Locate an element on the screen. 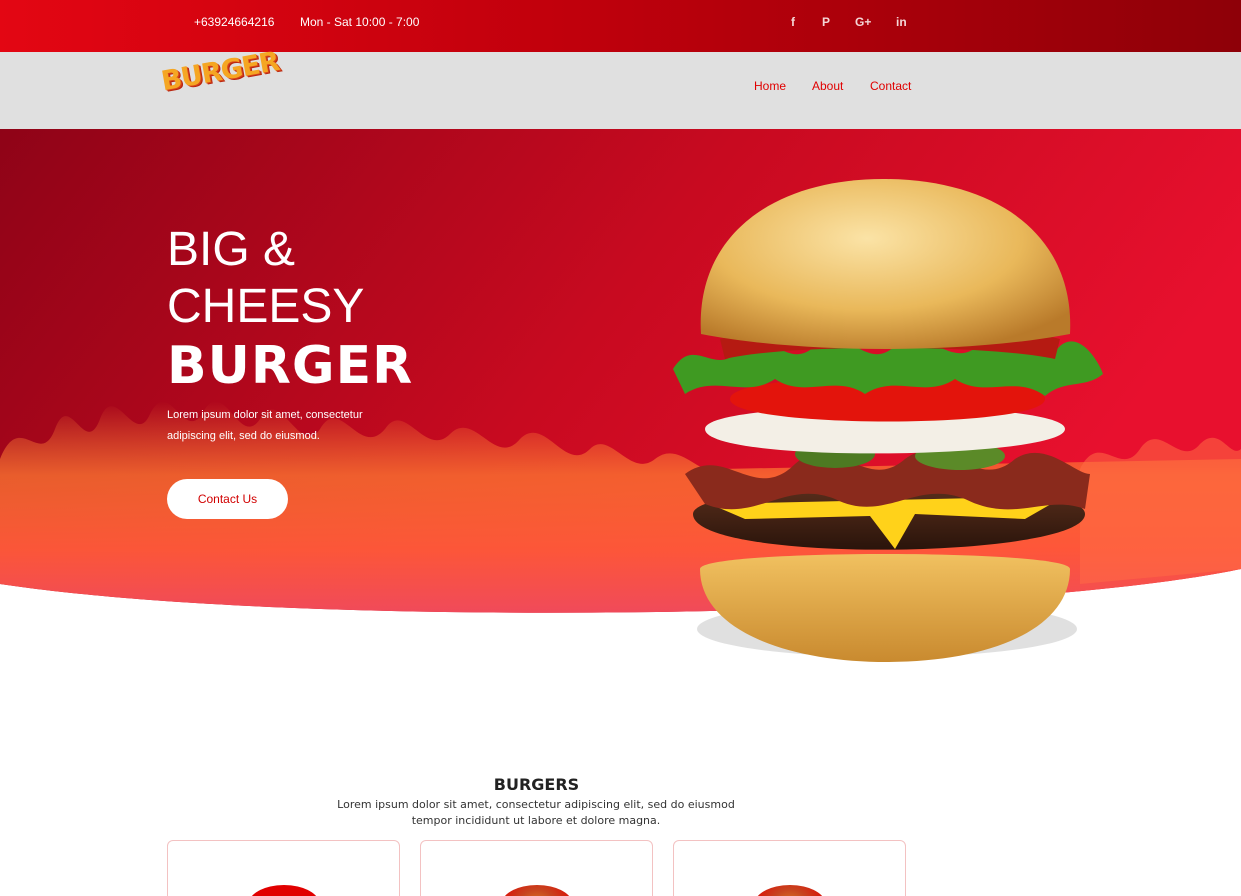  linkedin-icon: in is located at coordinates (901, 22).